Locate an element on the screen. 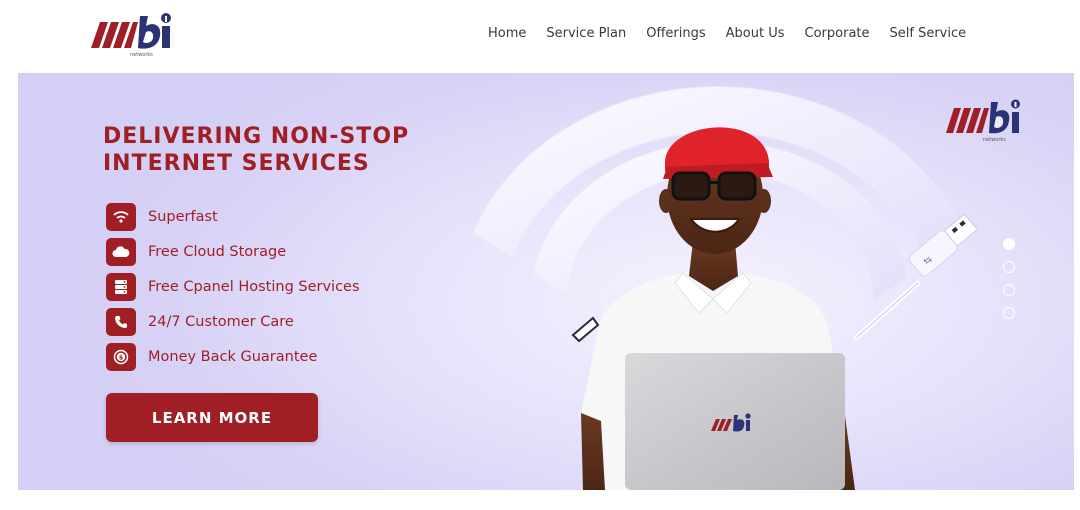 The height and width of the screenshot is (510, 1080). feature-item-cpanel-hosting: Free Cpanel Hosting Services is located at coordinates (256, 287).